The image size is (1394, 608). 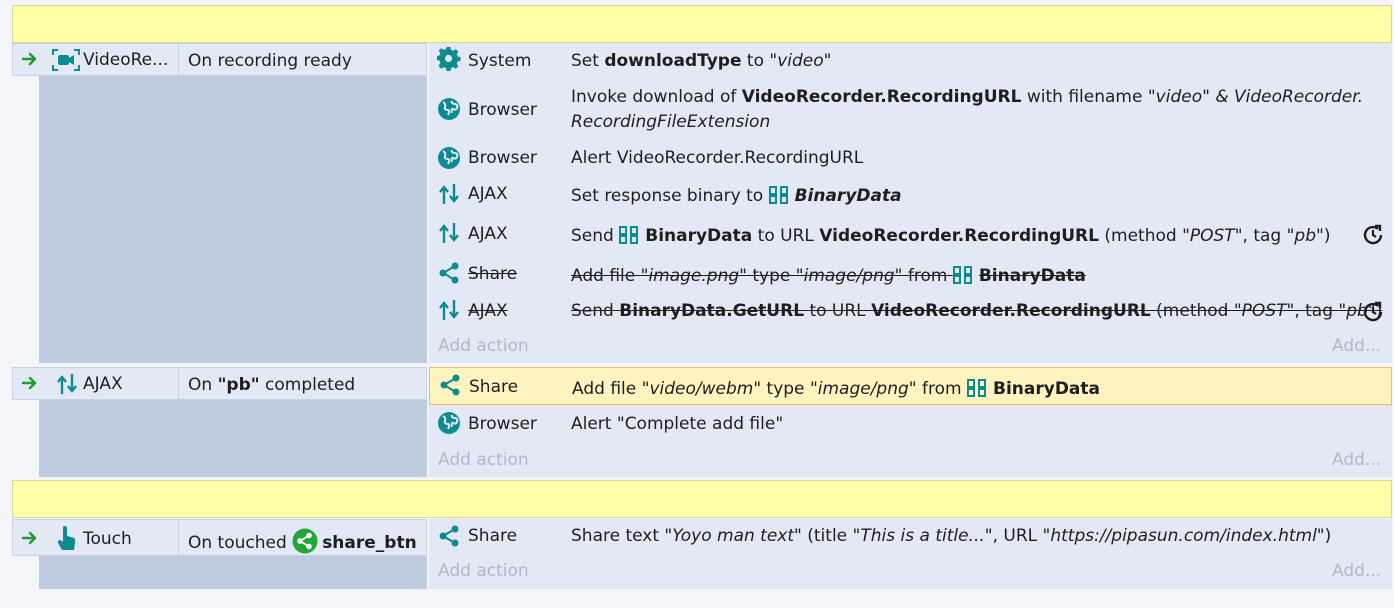 I want to click on action-object-name: System, so click(x=500, y=61).